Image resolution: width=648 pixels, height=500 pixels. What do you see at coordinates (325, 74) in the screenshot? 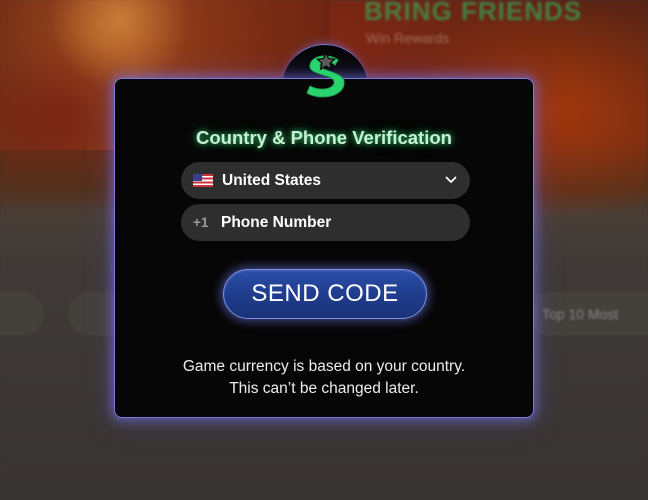
I see `stake-s-star-logo` at bounding box center [325, 74].